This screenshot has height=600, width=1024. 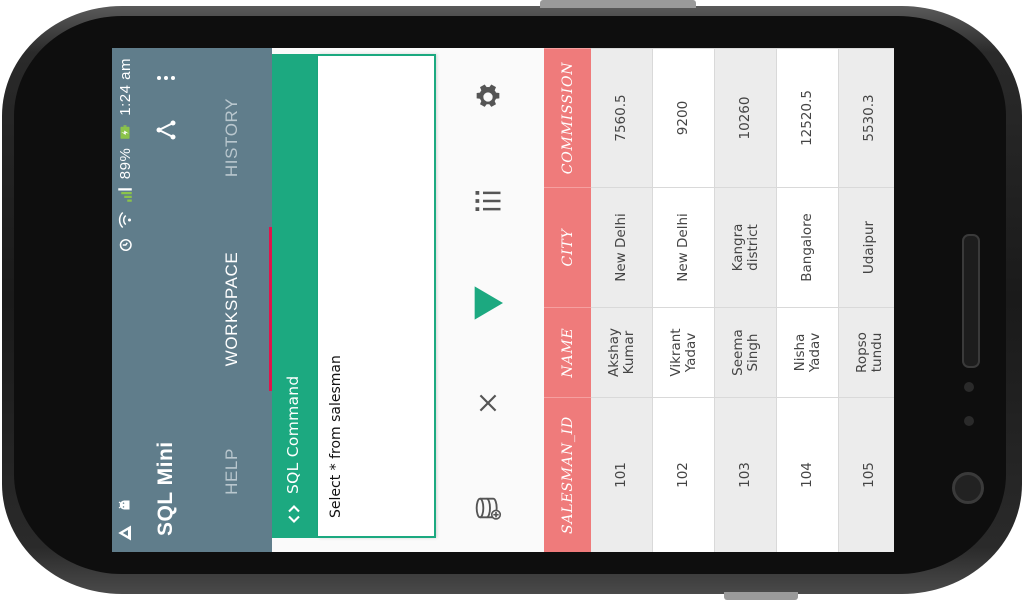 What do you see at coordinates (165, 488) in the screenshot?
I see `app-title: SQL Mini` at bounding box center [165, 488].